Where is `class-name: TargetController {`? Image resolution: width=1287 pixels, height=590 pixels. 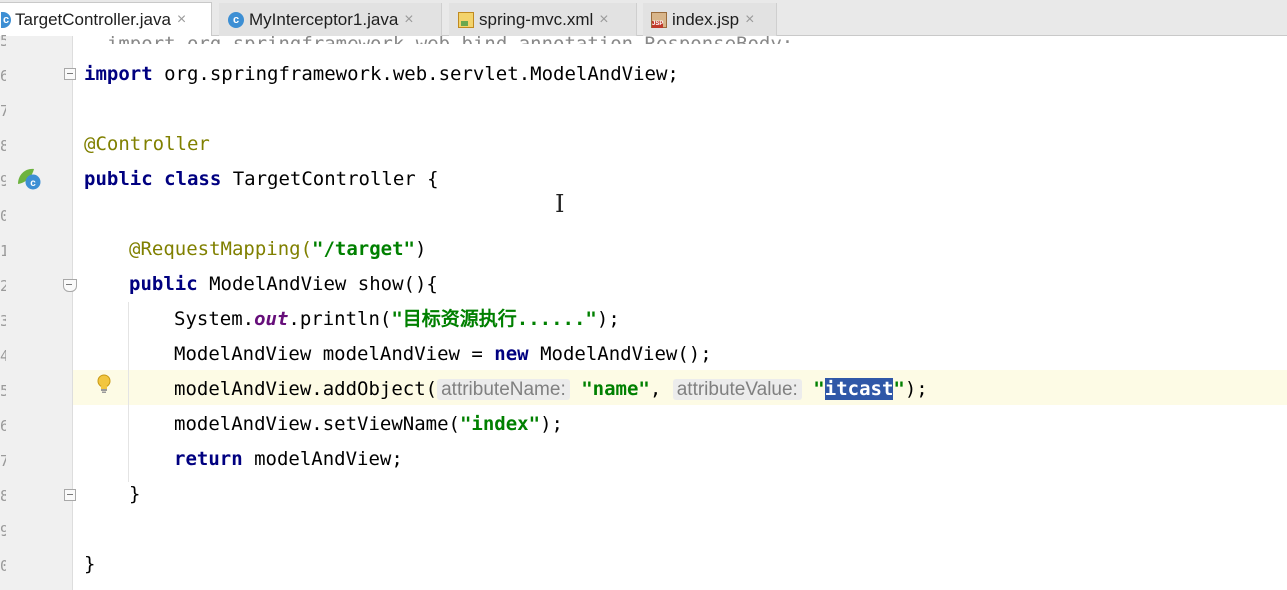 class-name: TargetController { is located at coordinates (330, 179).